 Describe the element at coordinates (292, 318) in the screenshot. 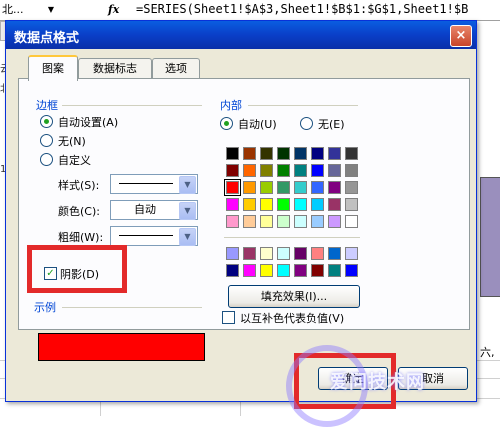

I see `invert-negative-label: 以互补色代表负值(V)` at that location.